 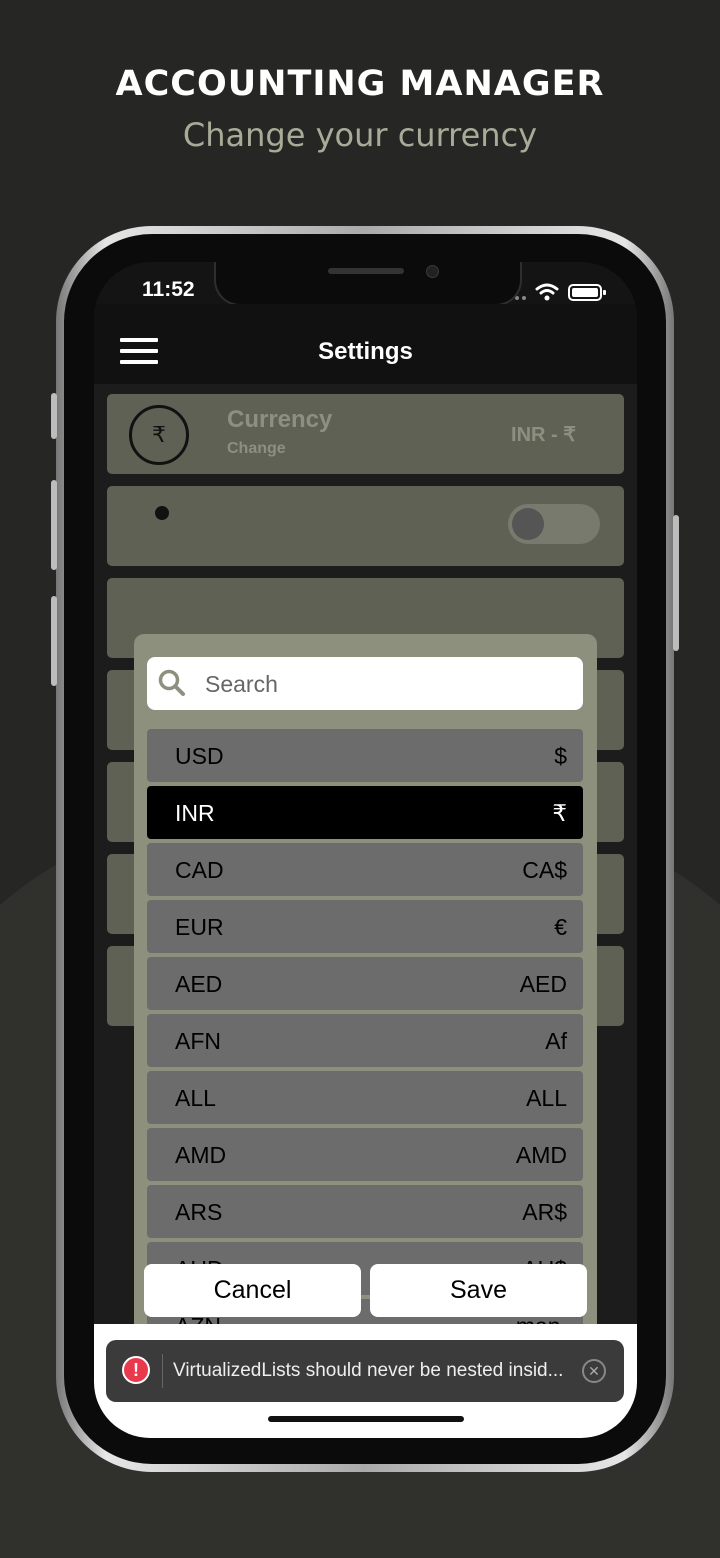 What do you see at coordinates (195, 1098) in the screenshot?
I see `currency-code: ALL` at bounding box center [195, 1098].